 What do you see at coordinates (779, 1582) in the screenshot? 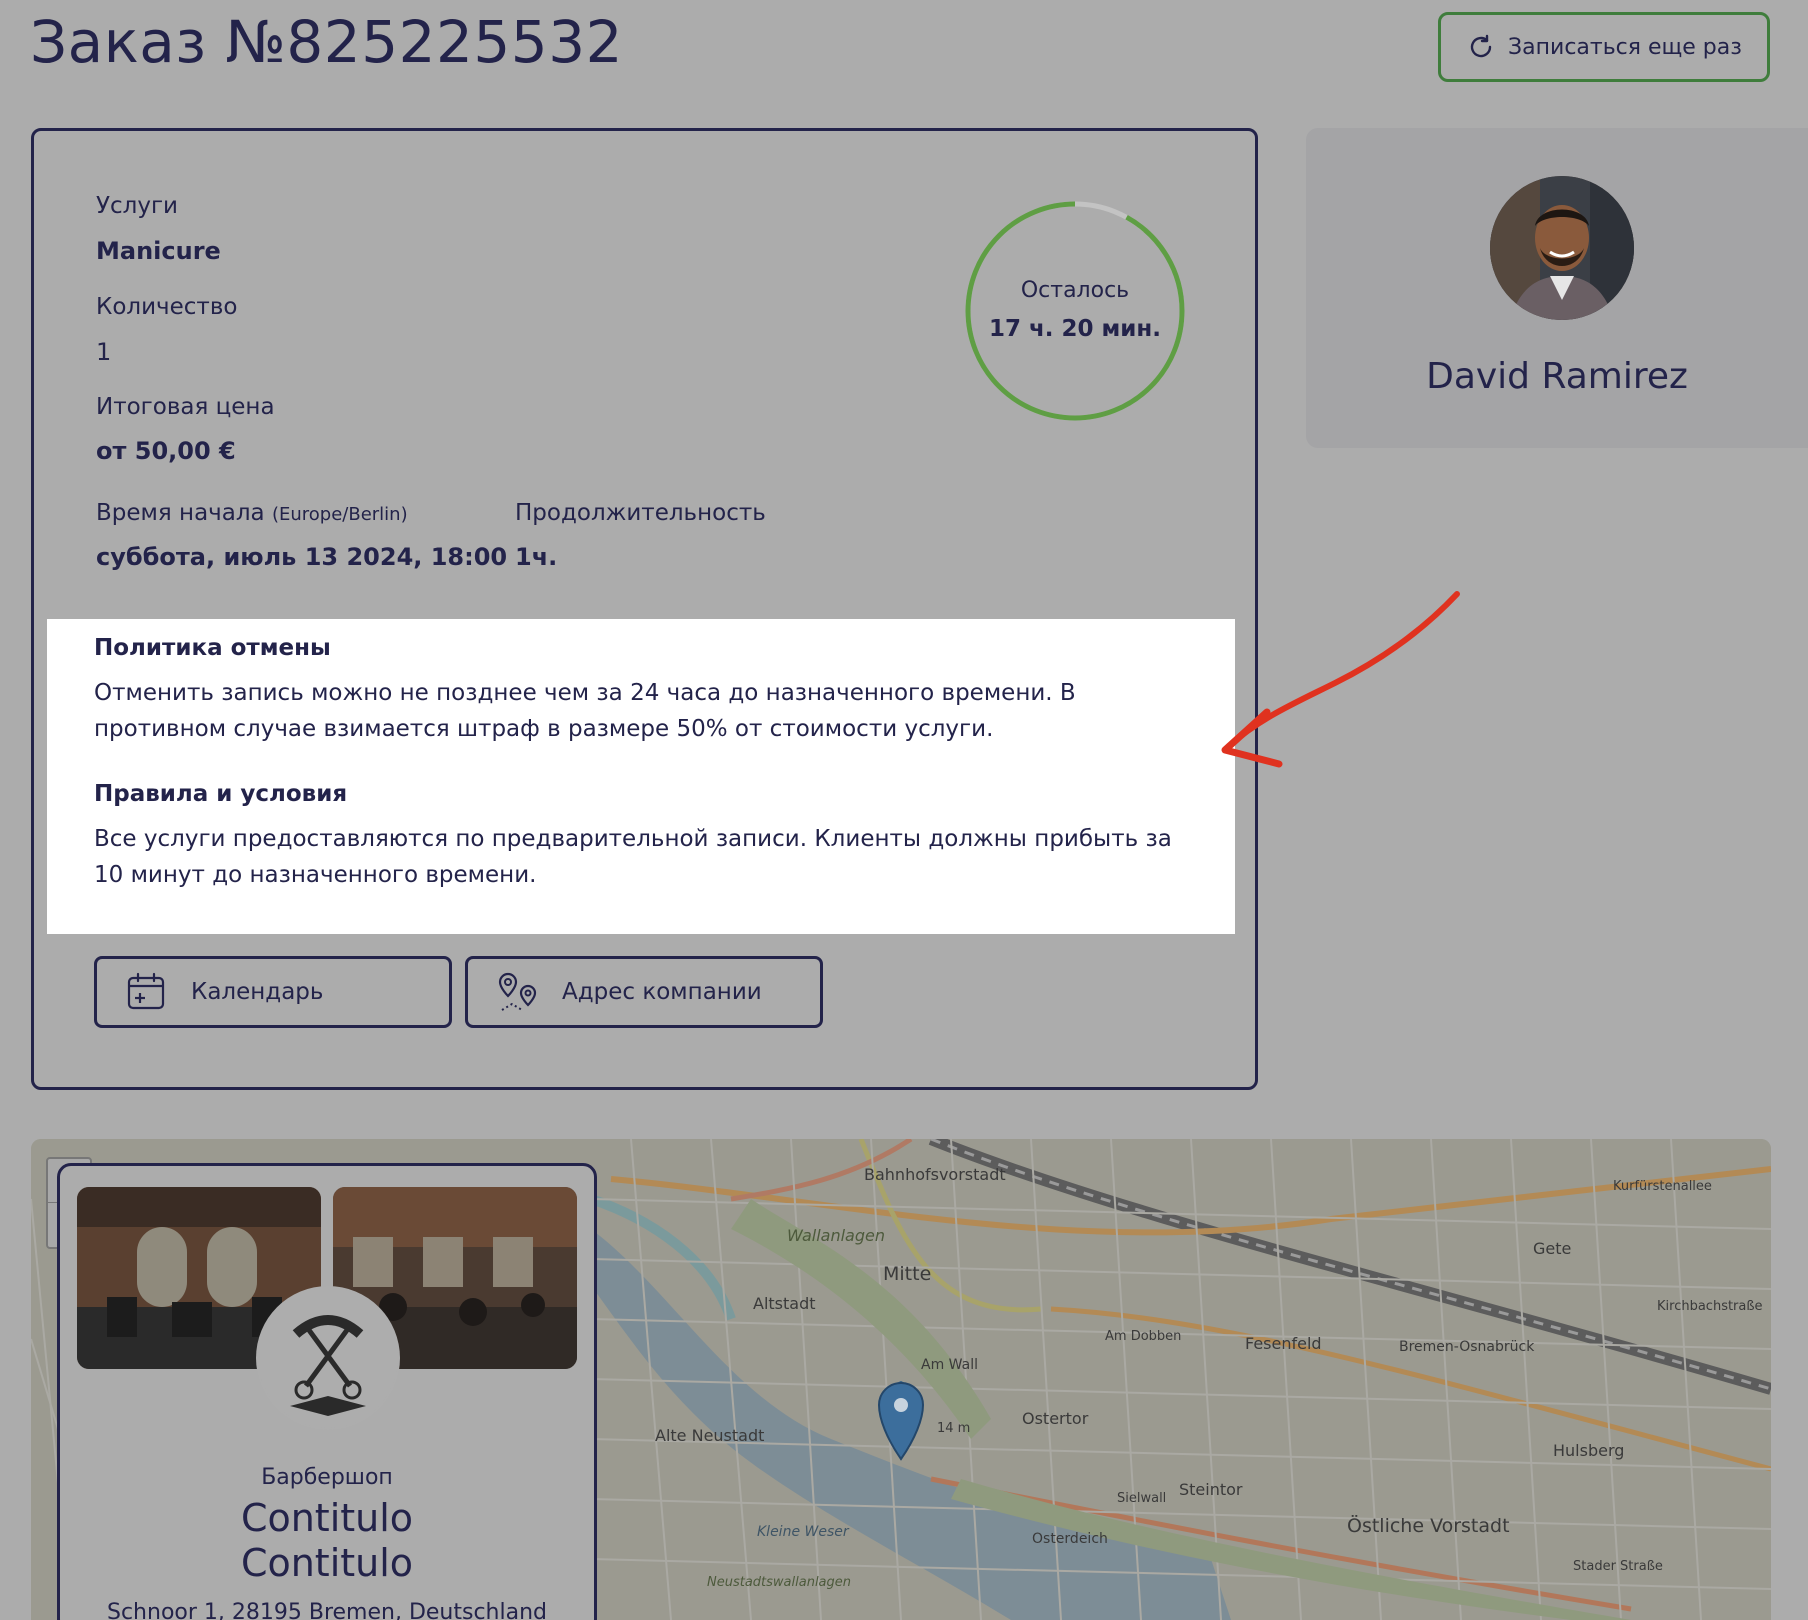
I see `map-label: Neustadtswallanlagen` at bounding box center [779, 1582].